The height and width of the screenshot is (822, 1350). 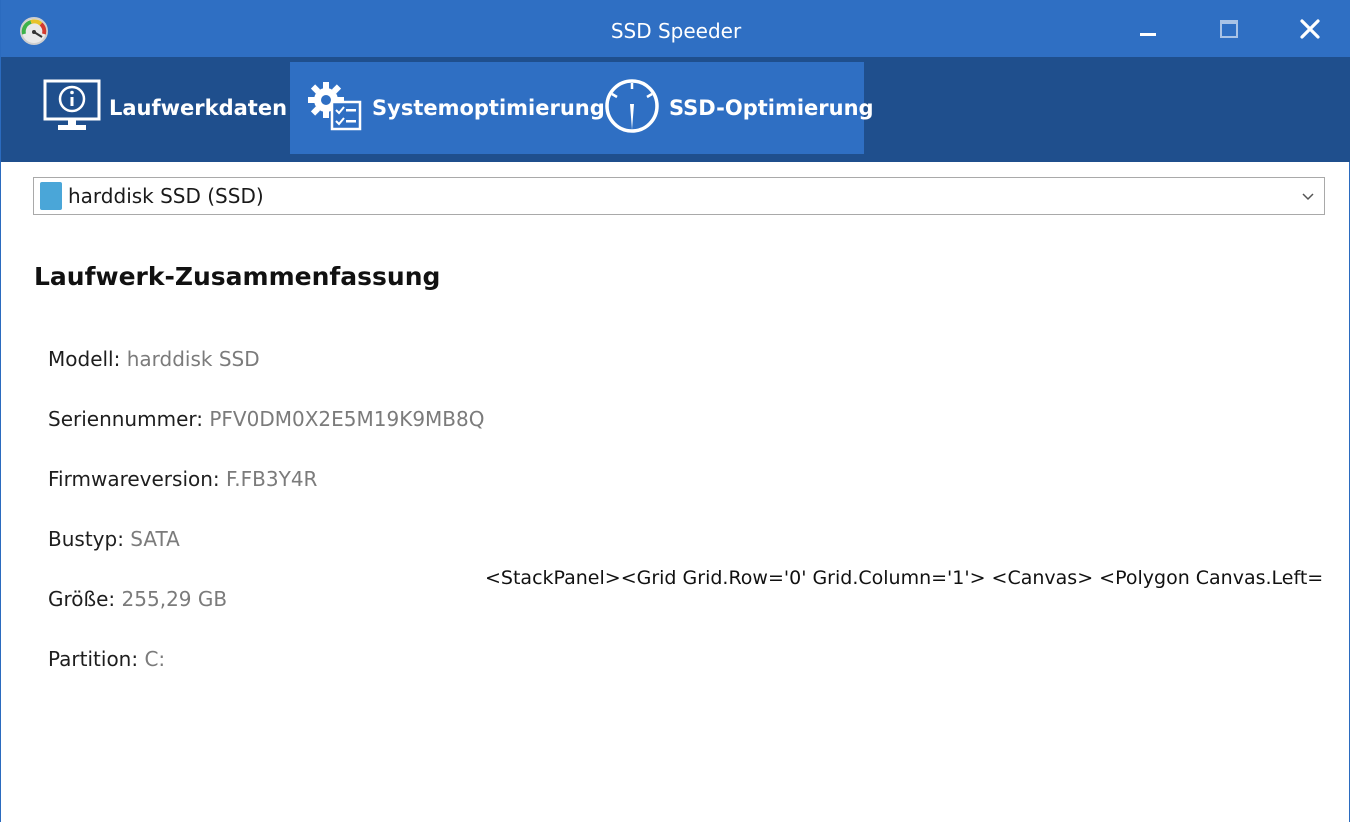 What do you see at coordinates (72, 108) in the screenshot?
I see `monitor-info-icon` at bounding box center [72, 108].